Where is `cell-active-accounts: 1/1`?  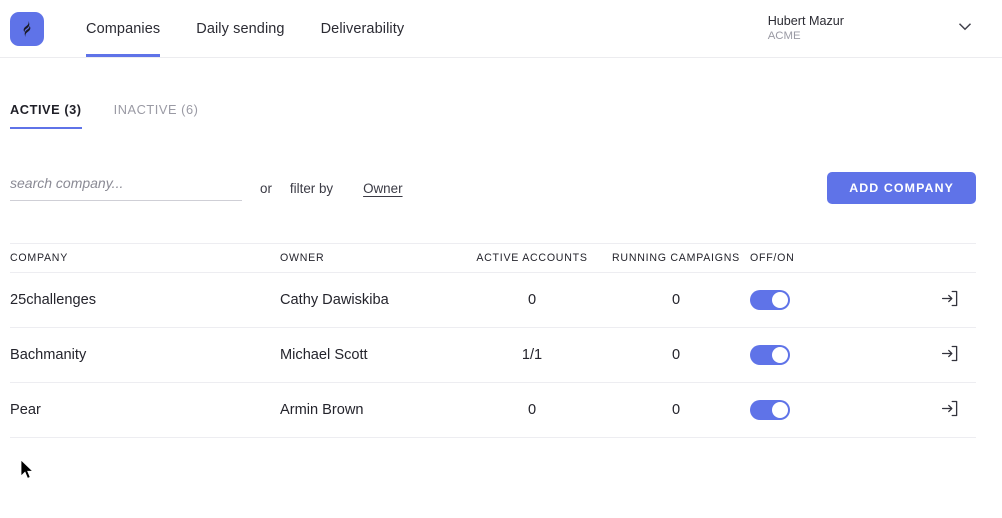
cell-active-accounts: 1/1 is located at coordinates (532, 355).